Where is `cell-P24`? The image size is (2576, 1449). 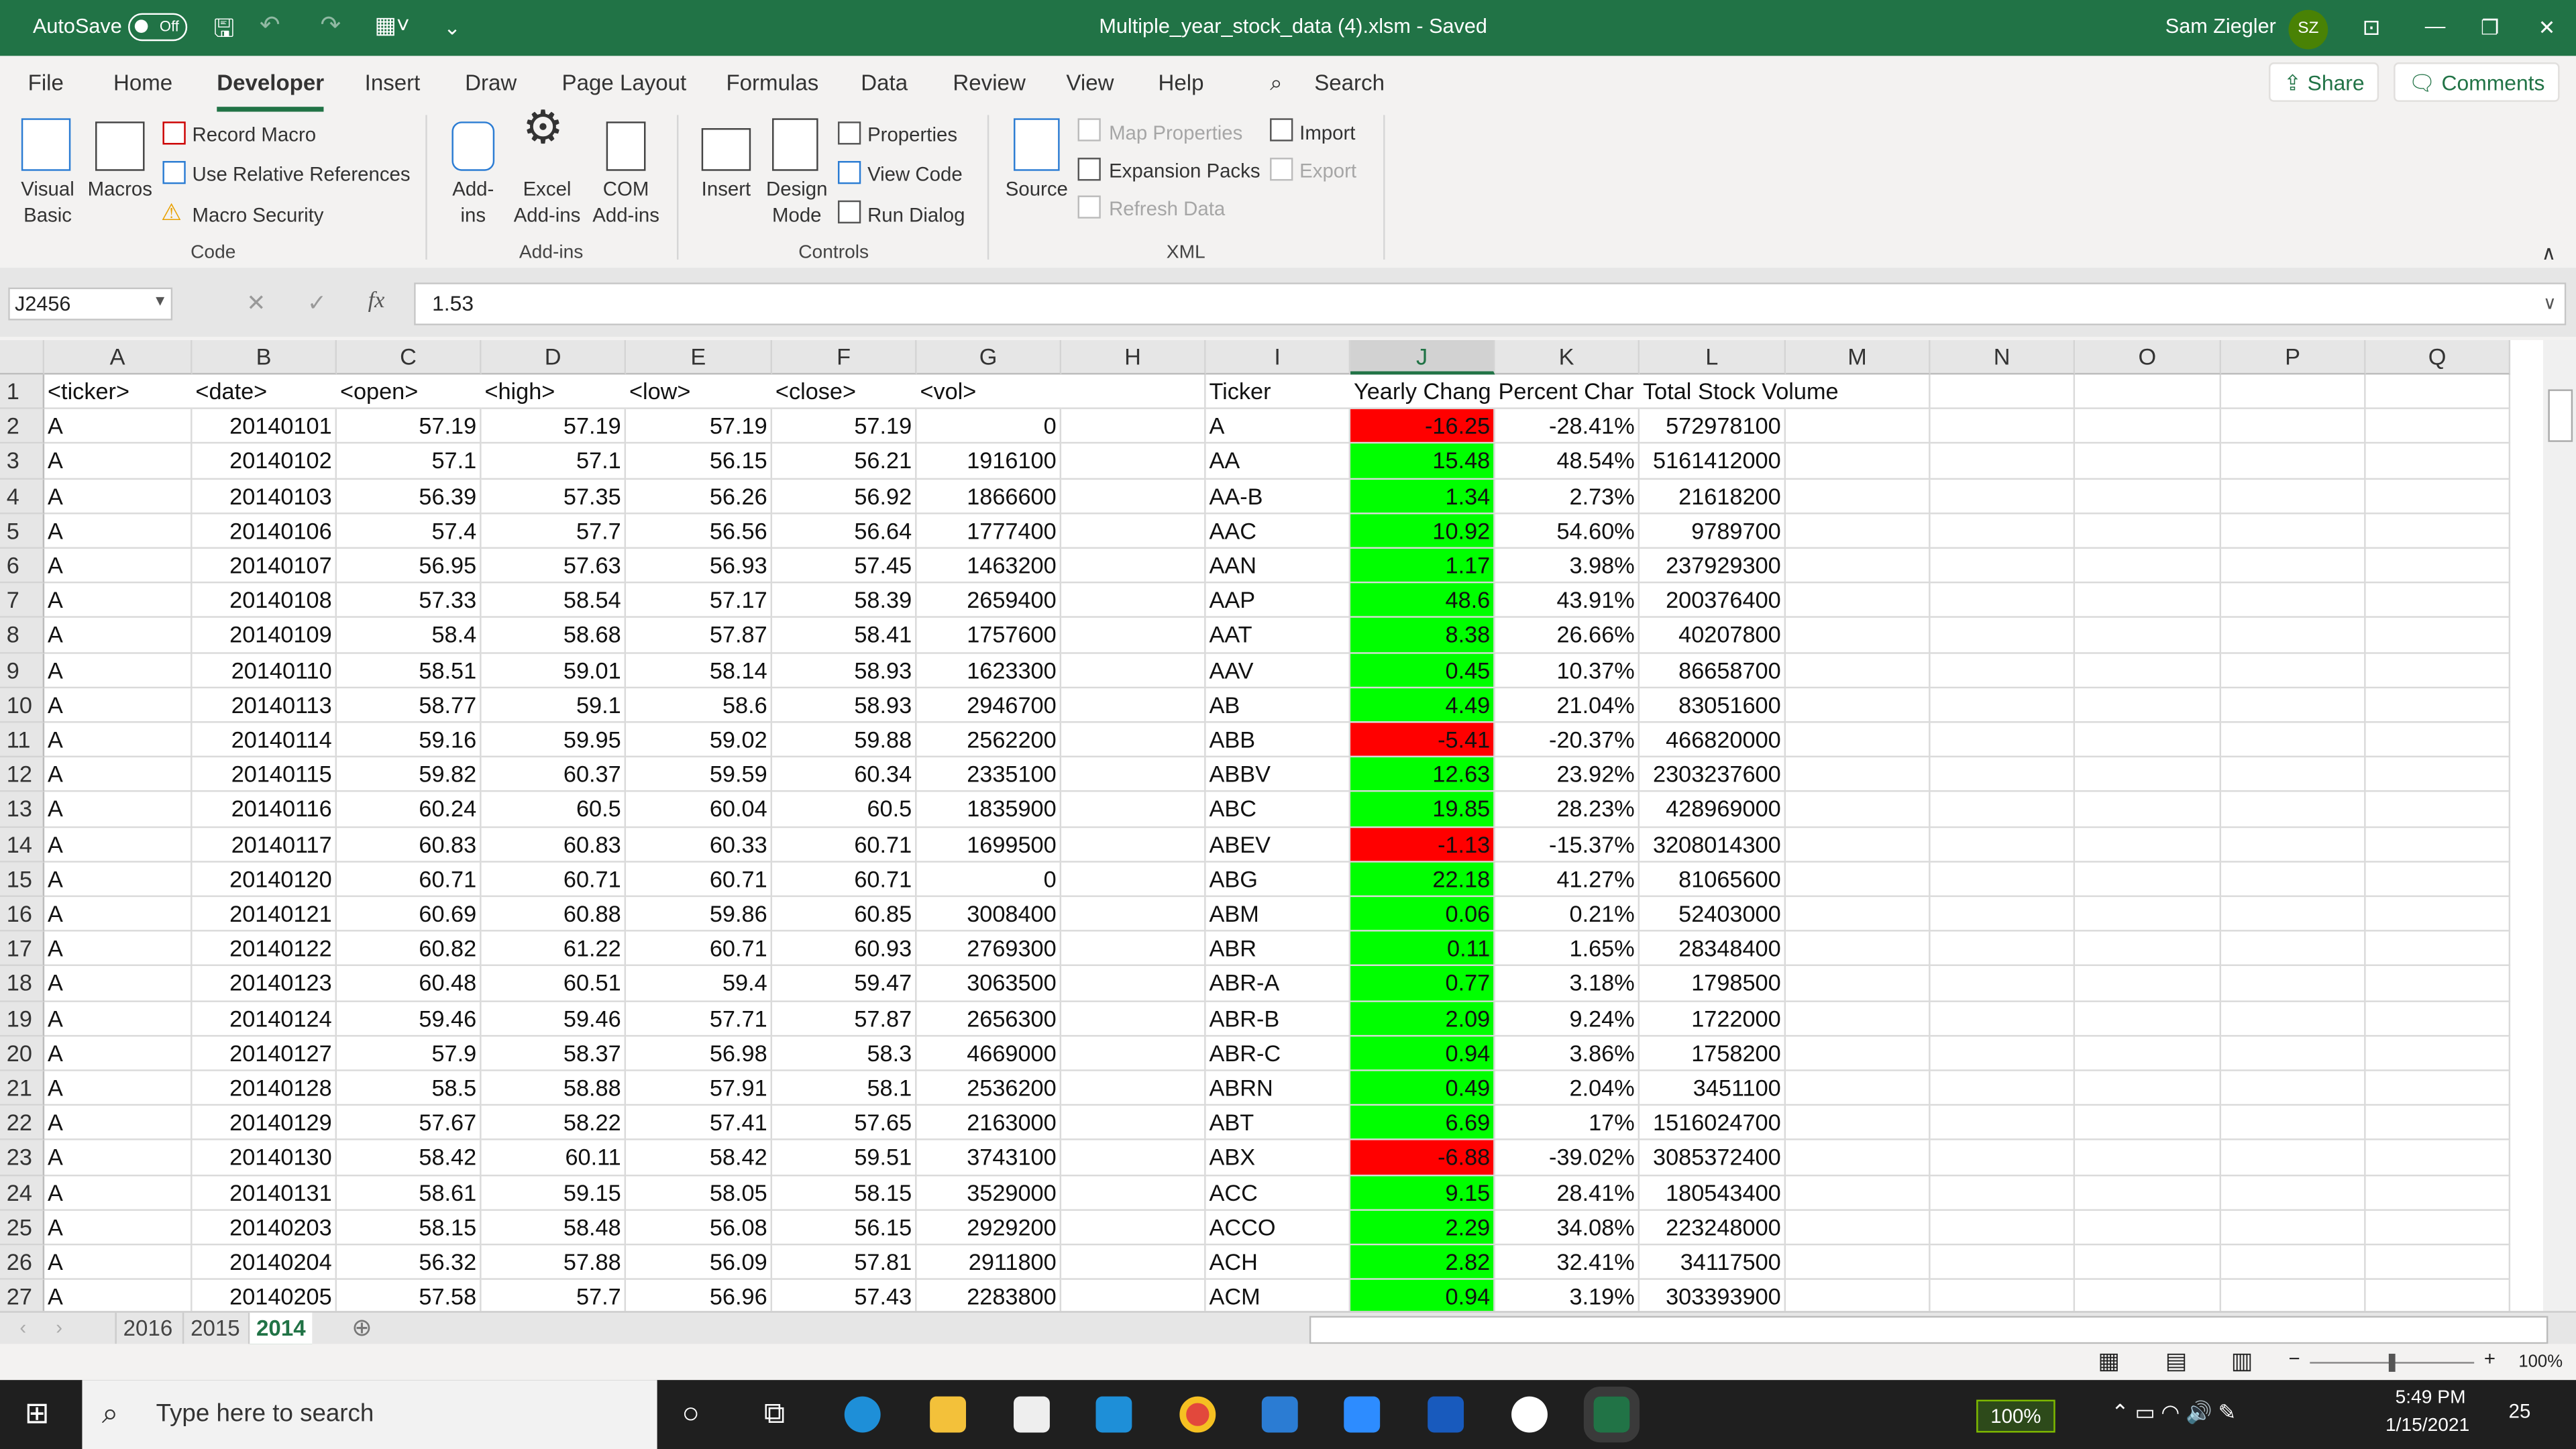 cell-P24 is located at coordinates (2293, 1193).